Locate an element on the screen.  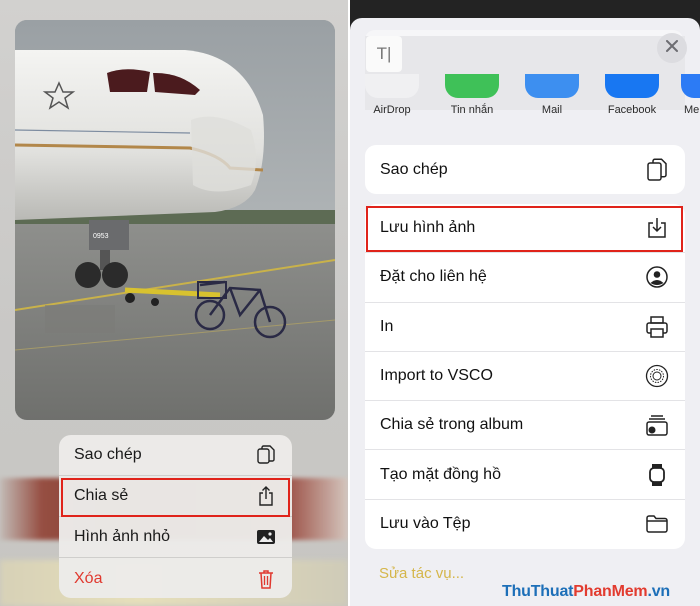
app-label: Facebook is located at coordinates (632, 110).